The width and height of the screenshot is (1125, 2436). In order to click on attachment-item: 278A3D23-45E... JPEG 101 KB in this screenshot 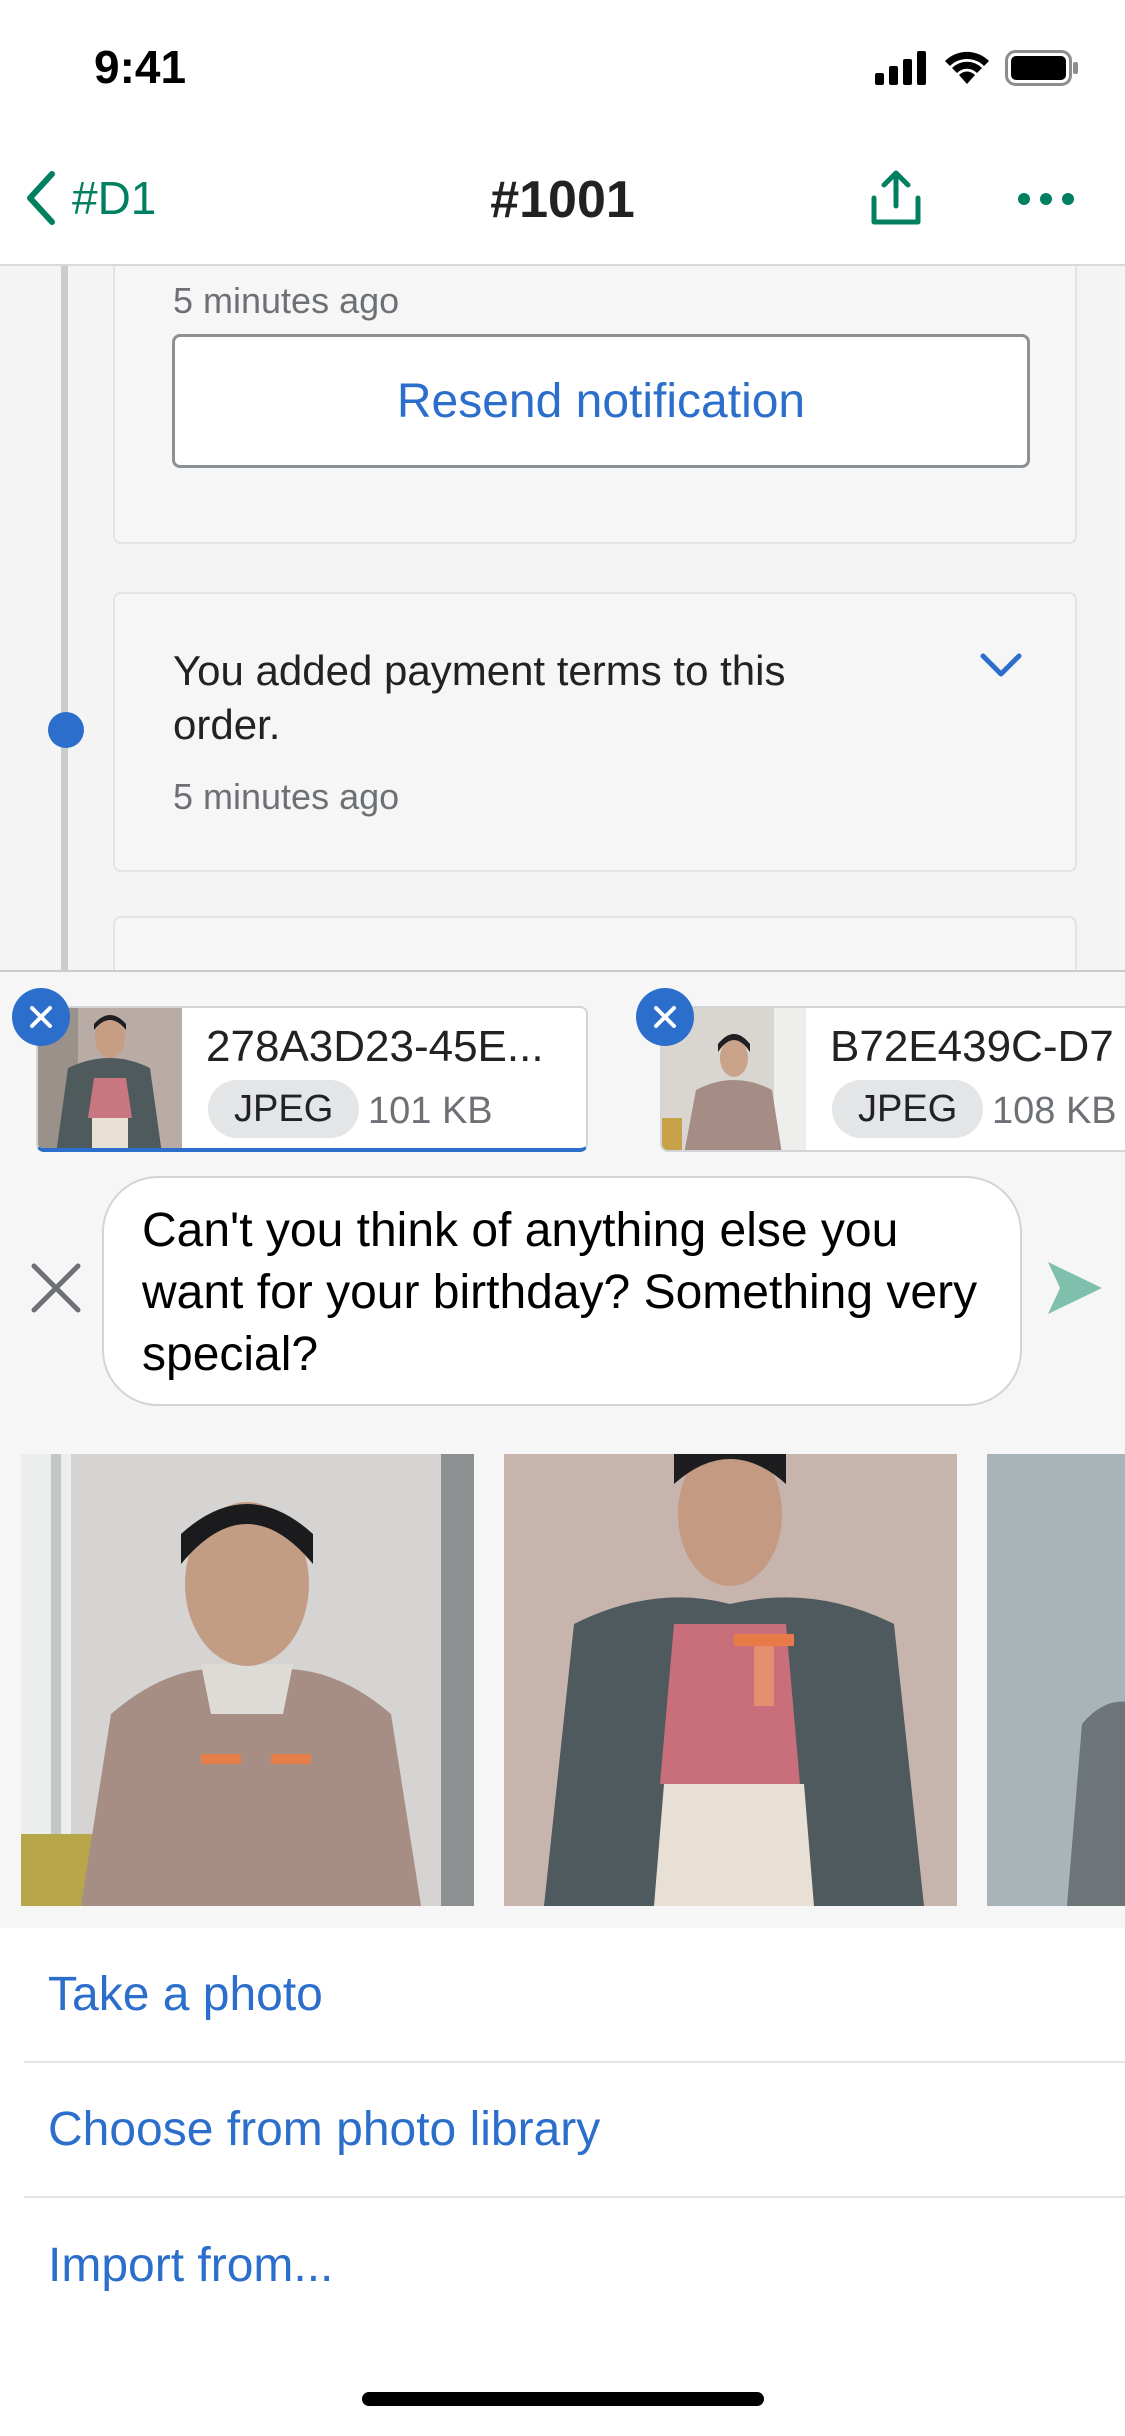, I will do `click(312, 1079)`.